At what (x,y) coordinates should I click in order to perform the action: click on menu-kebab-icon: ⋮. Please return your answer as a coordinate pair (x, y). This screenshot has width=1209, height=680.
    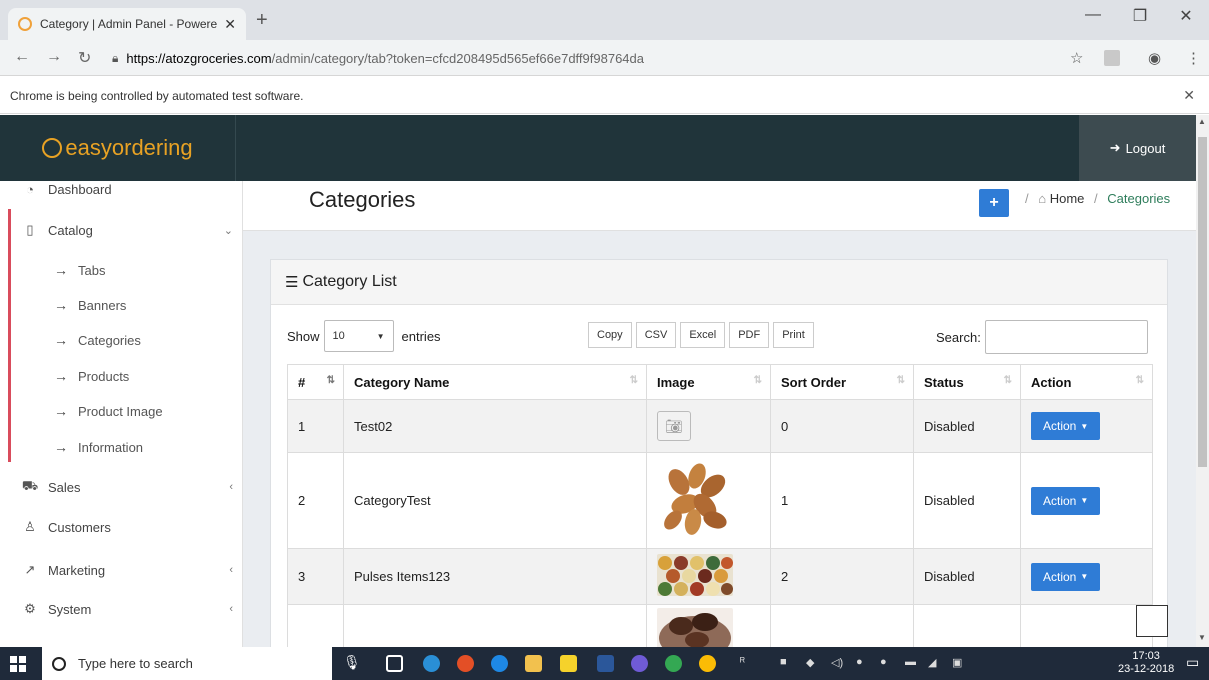
    Looking at the image, I should click on (1193, 58).